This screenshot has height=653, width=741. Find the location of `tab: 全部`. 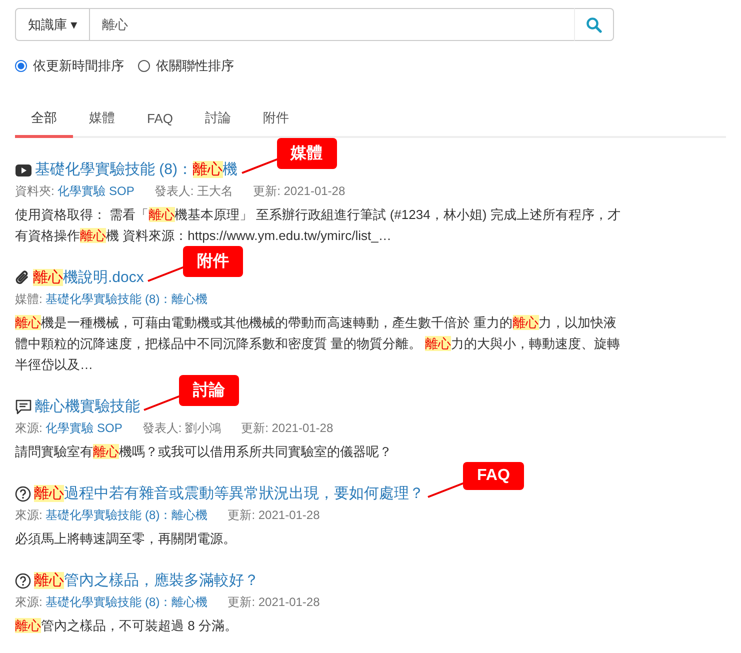

tab: 全部 is located at coordinates (44, 120).